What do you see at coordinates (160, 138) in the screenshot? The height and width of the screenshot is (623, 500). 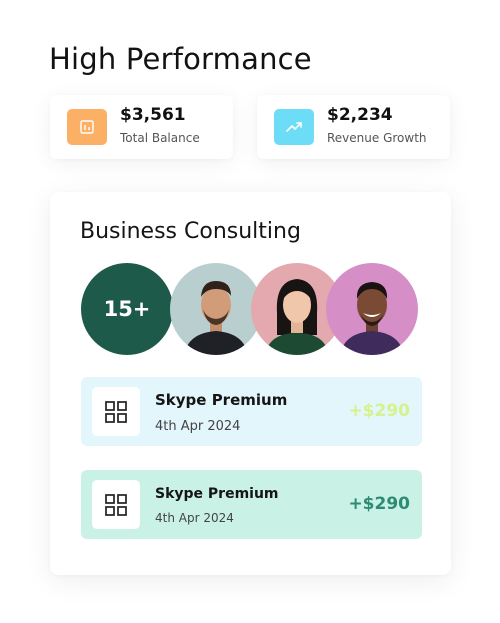 I see `stat-label: Total Balance` at bounding box center [160, 138].